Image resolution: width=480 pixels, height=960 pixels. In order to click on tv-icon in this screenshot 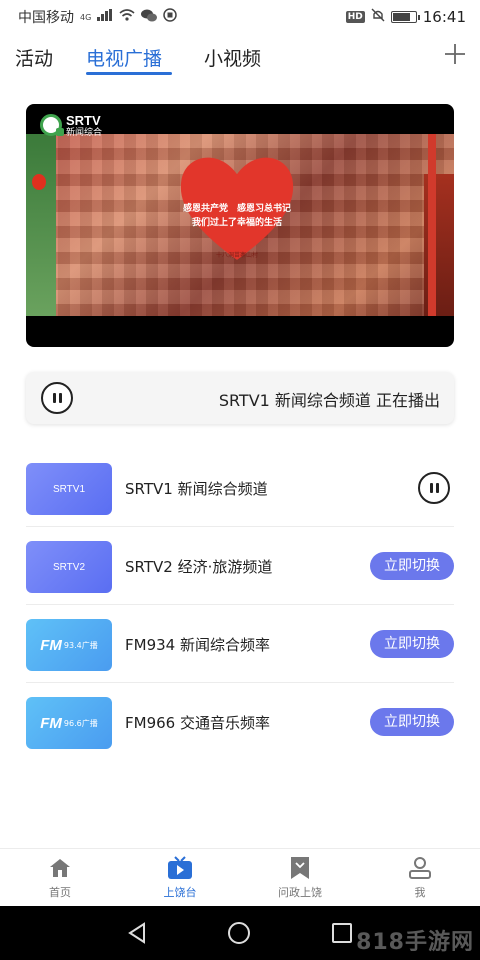, I will do `click(180, 867)`.